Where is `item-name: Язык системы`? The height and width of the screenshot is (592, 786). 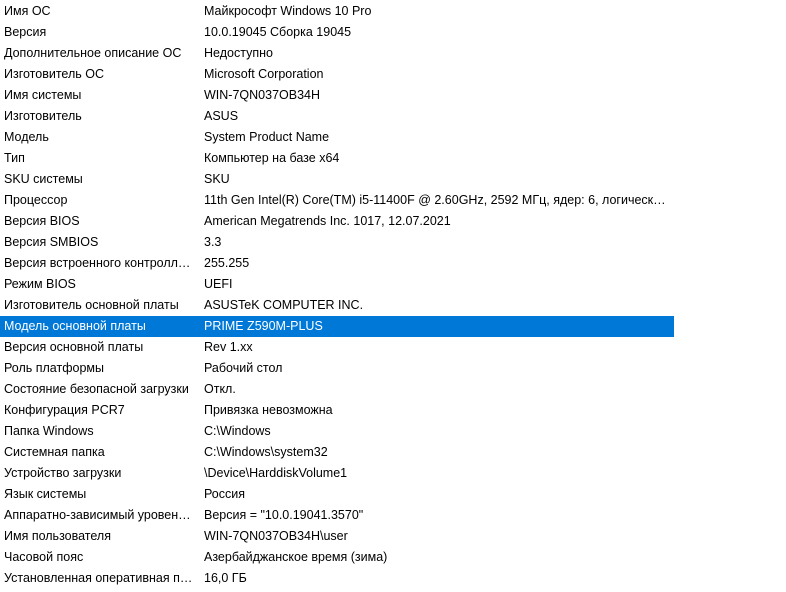
item-name: Язык системы is located at coordinates (45, 494).